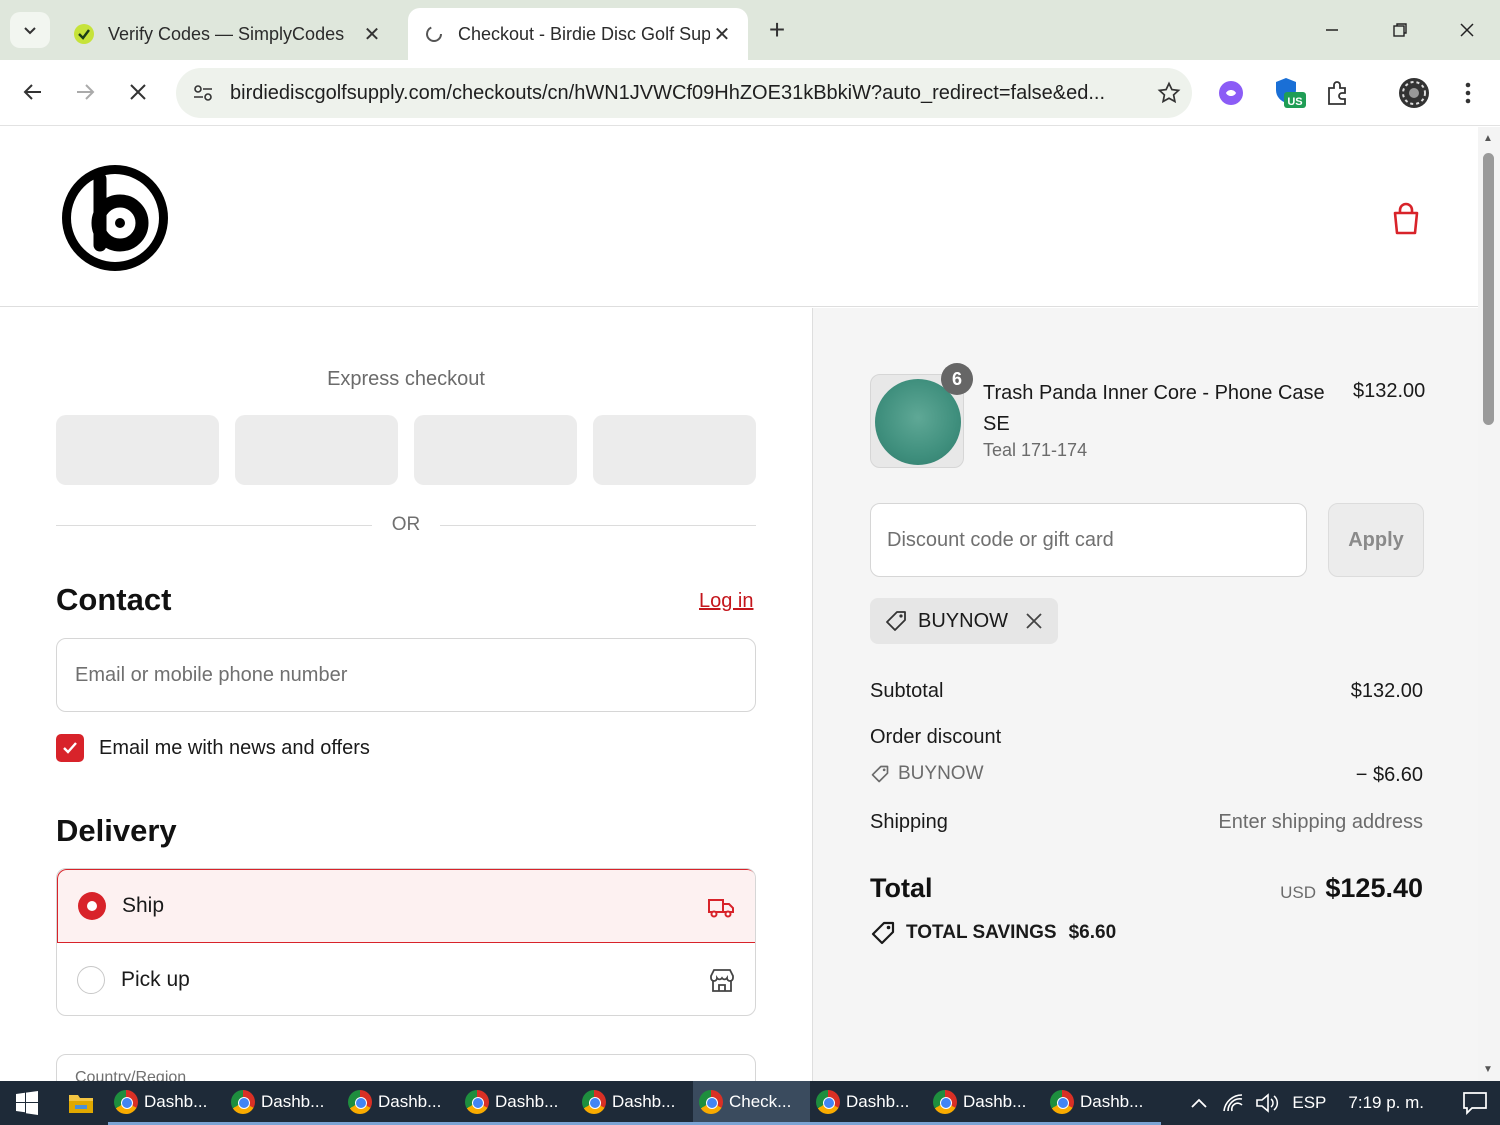 Image resolution: width=1500 pixels, height=1125 pixels. Describe the element at coordinates (92, 906) in the screenshot. I see `ship-radio` at that location.